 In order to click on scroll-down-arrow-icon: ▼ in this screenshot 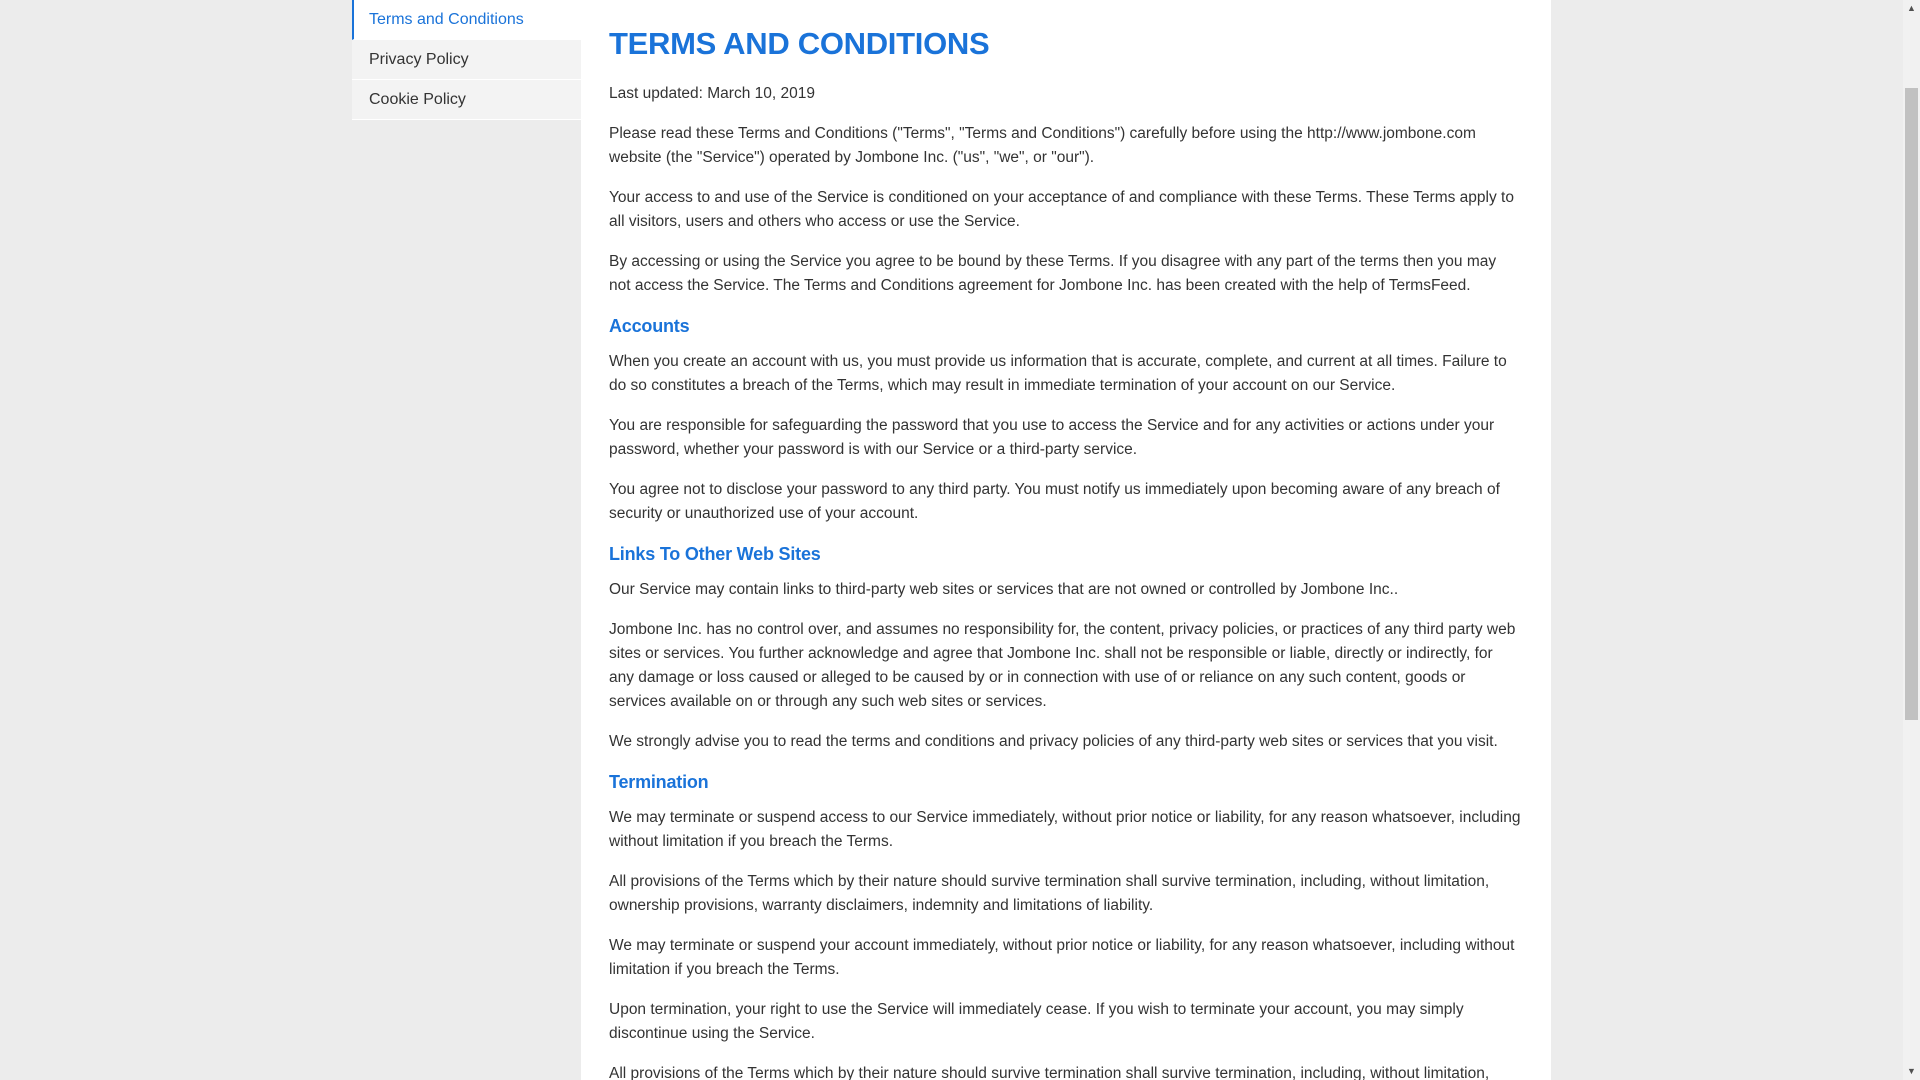, I will do `click(1911, 1071)`.